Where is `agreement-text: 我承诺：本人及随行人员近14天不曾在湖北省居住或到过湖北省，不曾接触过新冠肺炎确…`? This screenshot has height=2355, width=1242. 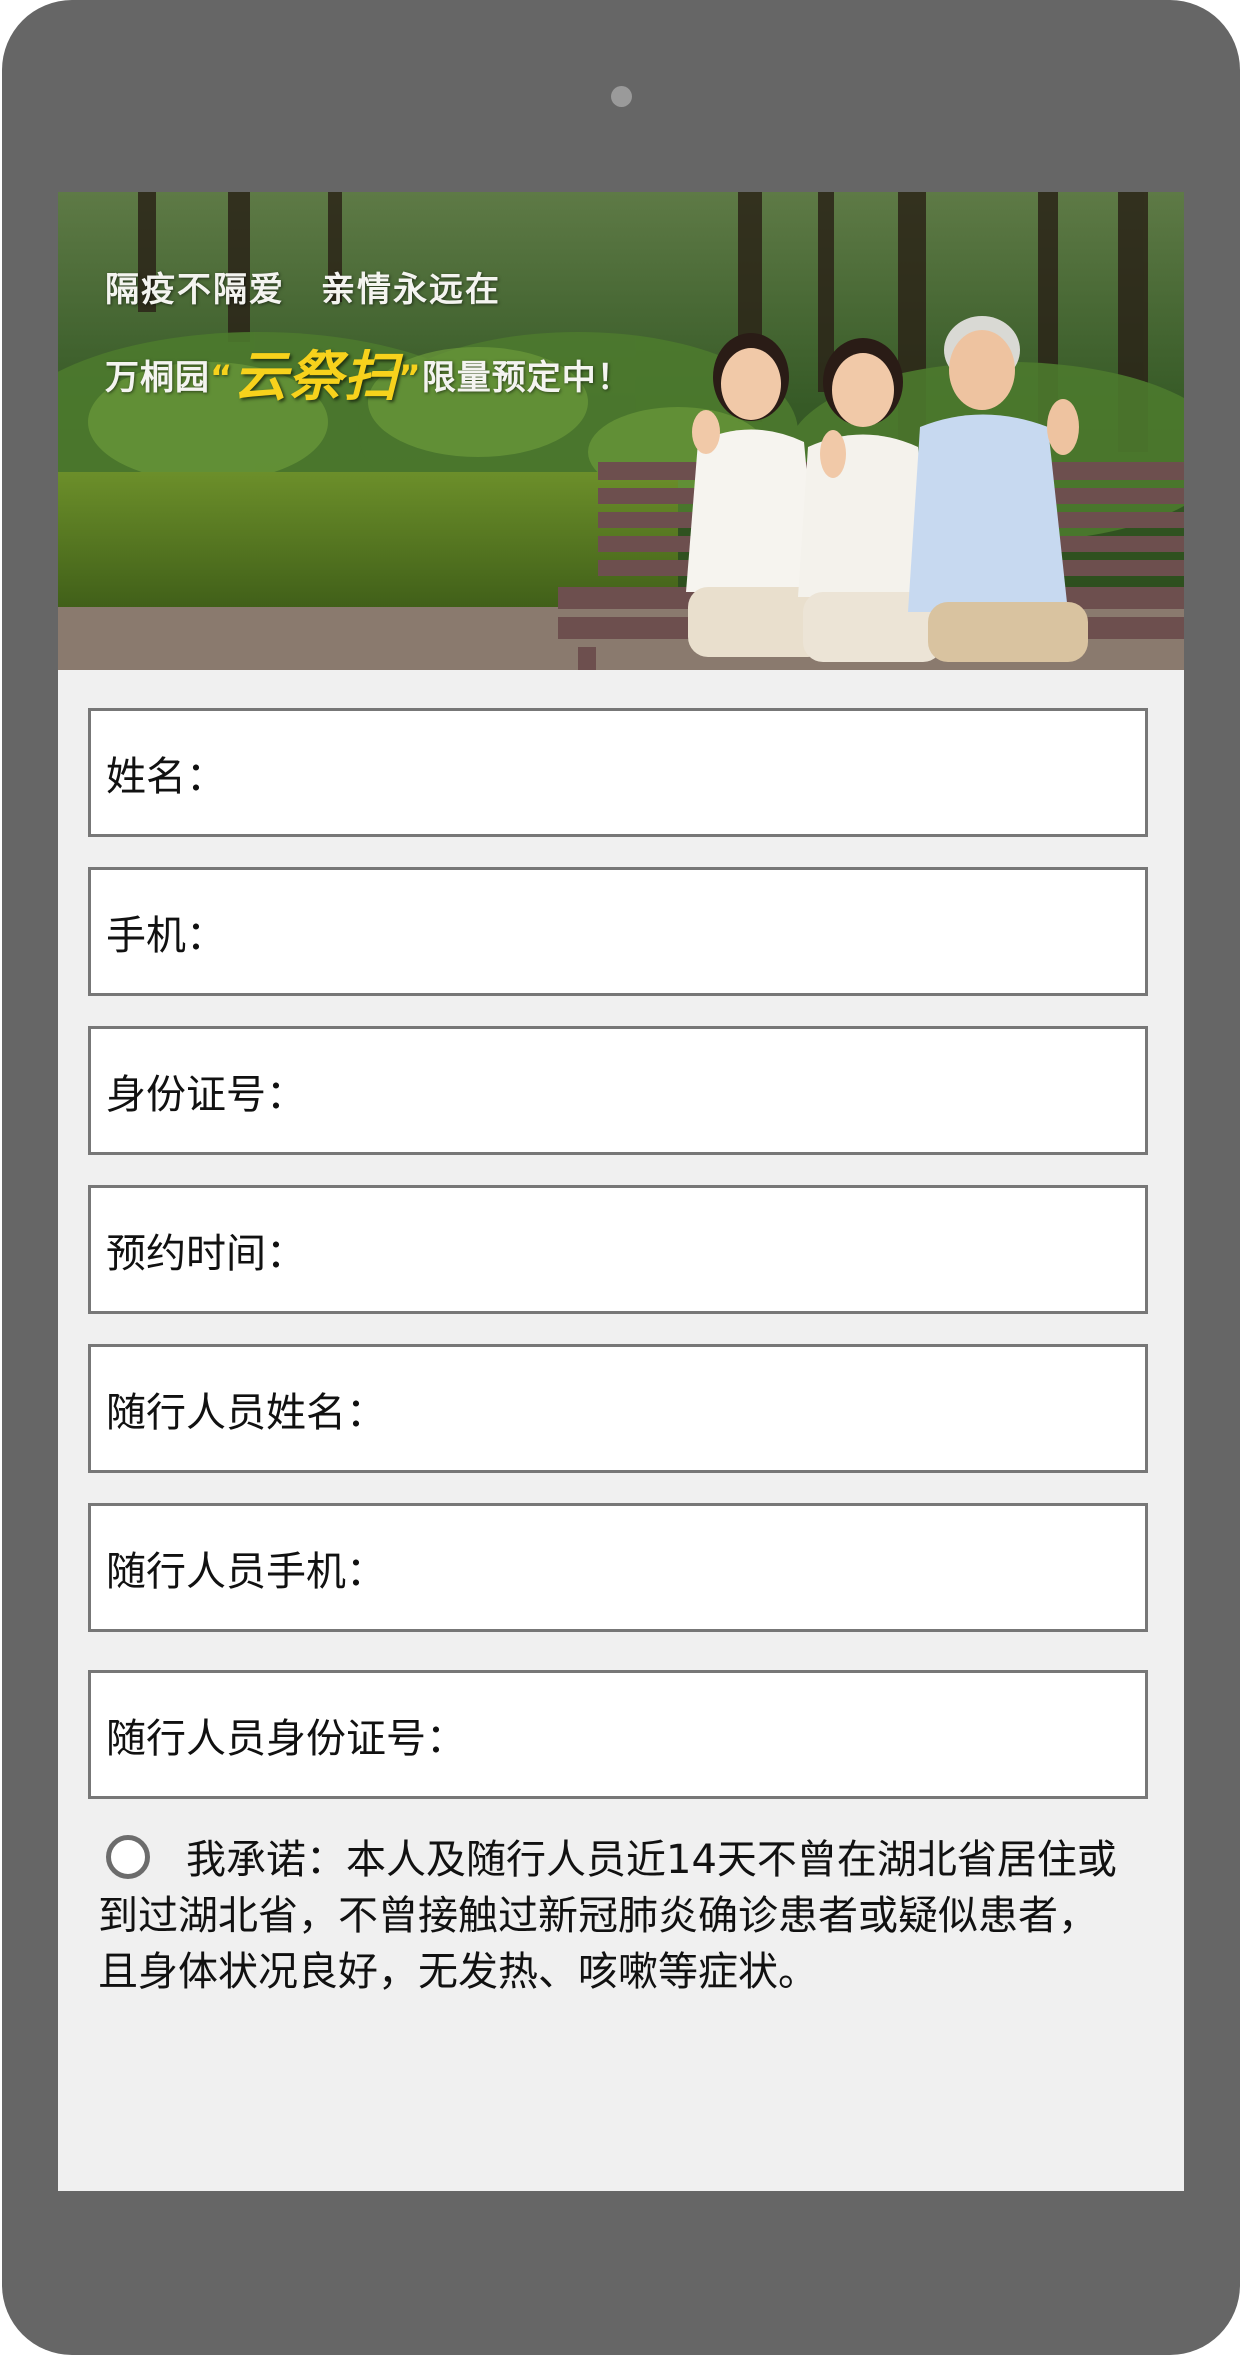
agreement-text: 我承诺：本人及随行人员近14天不曾在湖北省居住或到过湖北省，不曾接触过新冠肺炎确… is located at coordinates (607, 1916).